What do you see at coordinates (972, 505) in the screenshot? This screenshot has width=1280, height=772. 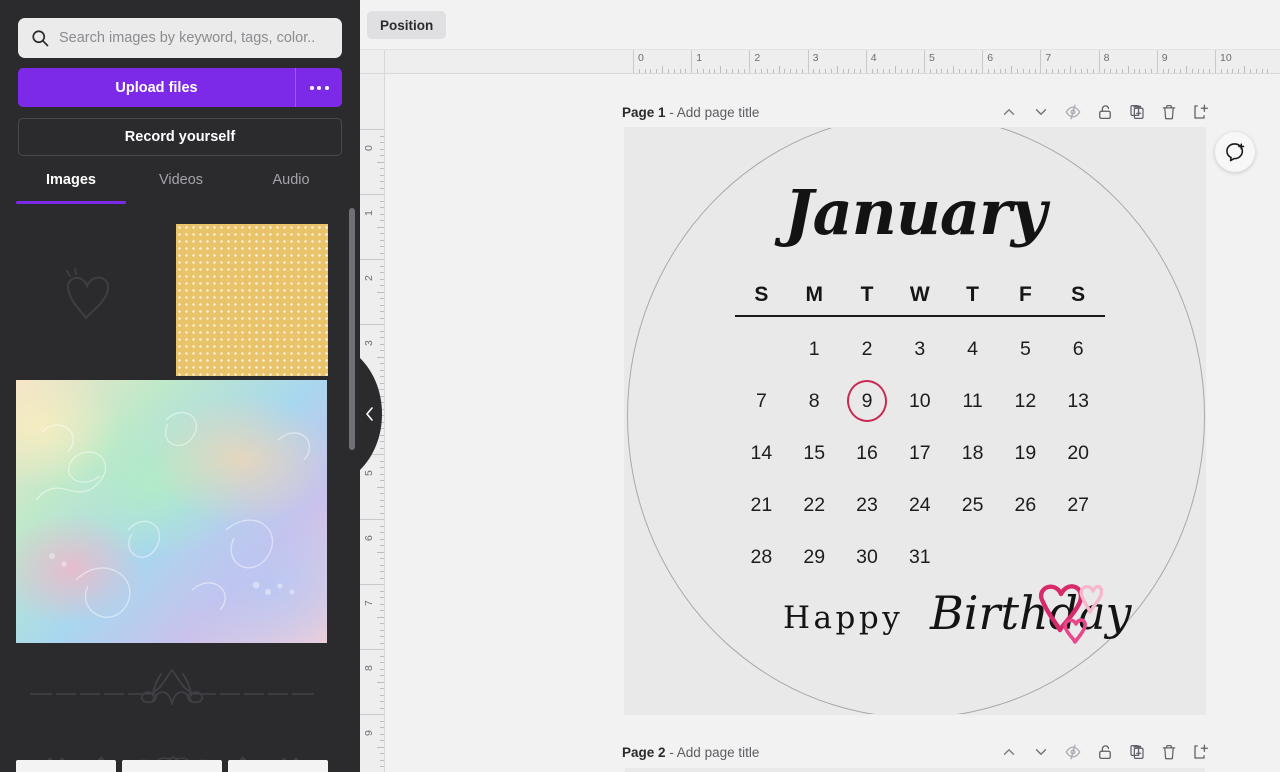 I see `calendar-day: 25` at bounding box center [972, 505].